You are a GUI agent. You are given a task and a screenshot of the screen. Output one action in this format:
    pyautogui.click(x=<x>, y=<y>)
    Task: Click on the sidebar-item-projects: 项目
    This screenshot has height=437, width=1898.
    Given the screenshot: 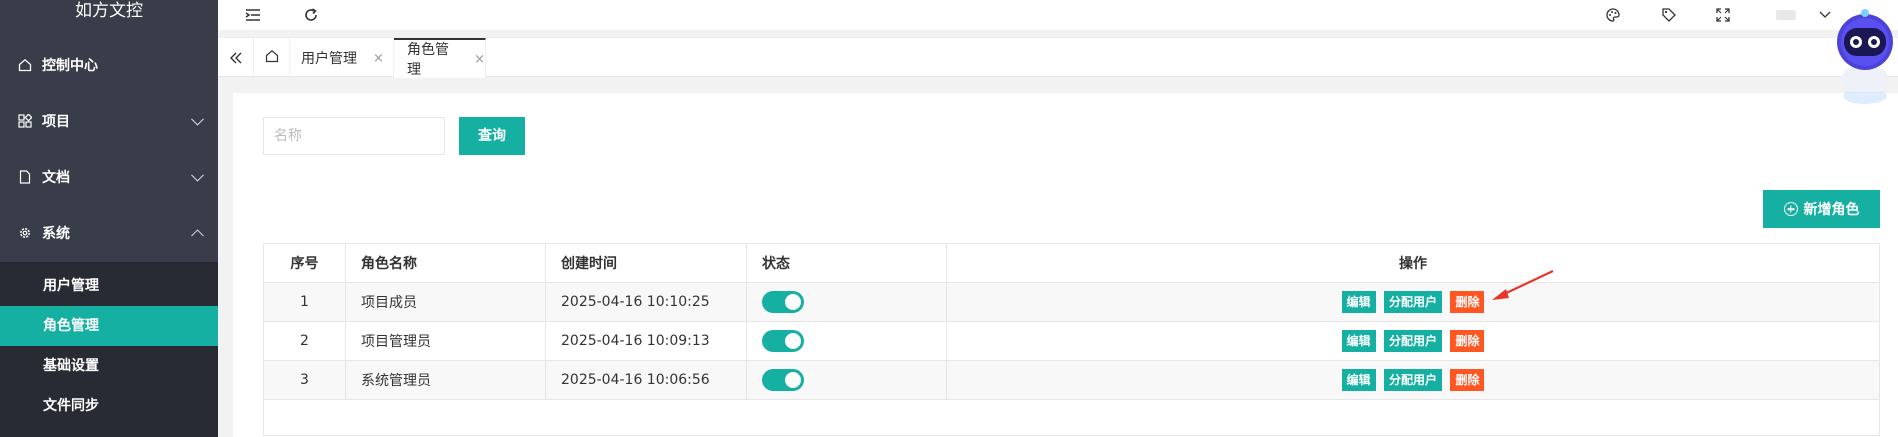 What is the action you would take?
    pyautogui.click(x=109, y=121)
    